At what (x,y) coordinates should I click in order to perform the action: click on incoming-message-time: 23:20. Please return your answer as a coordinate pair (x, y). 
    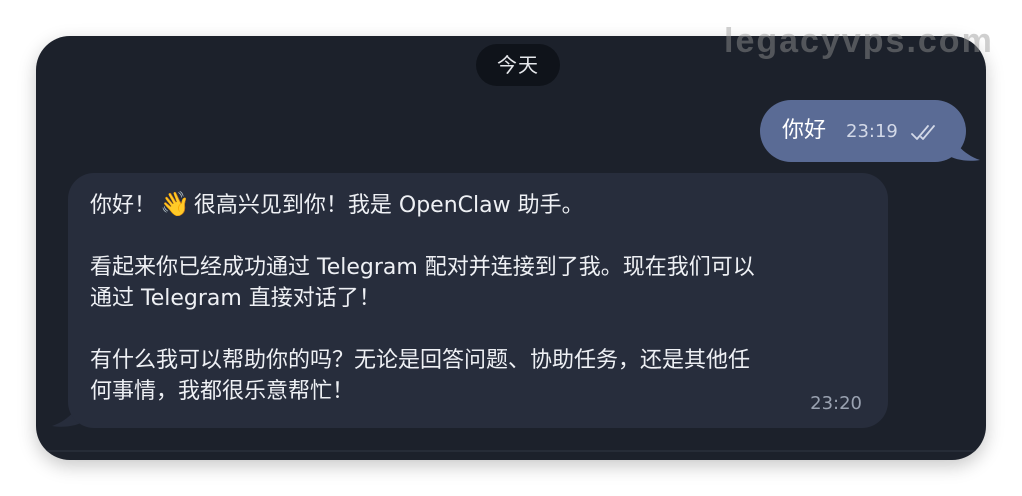
    Looking at the image, I should click on (836, 403).